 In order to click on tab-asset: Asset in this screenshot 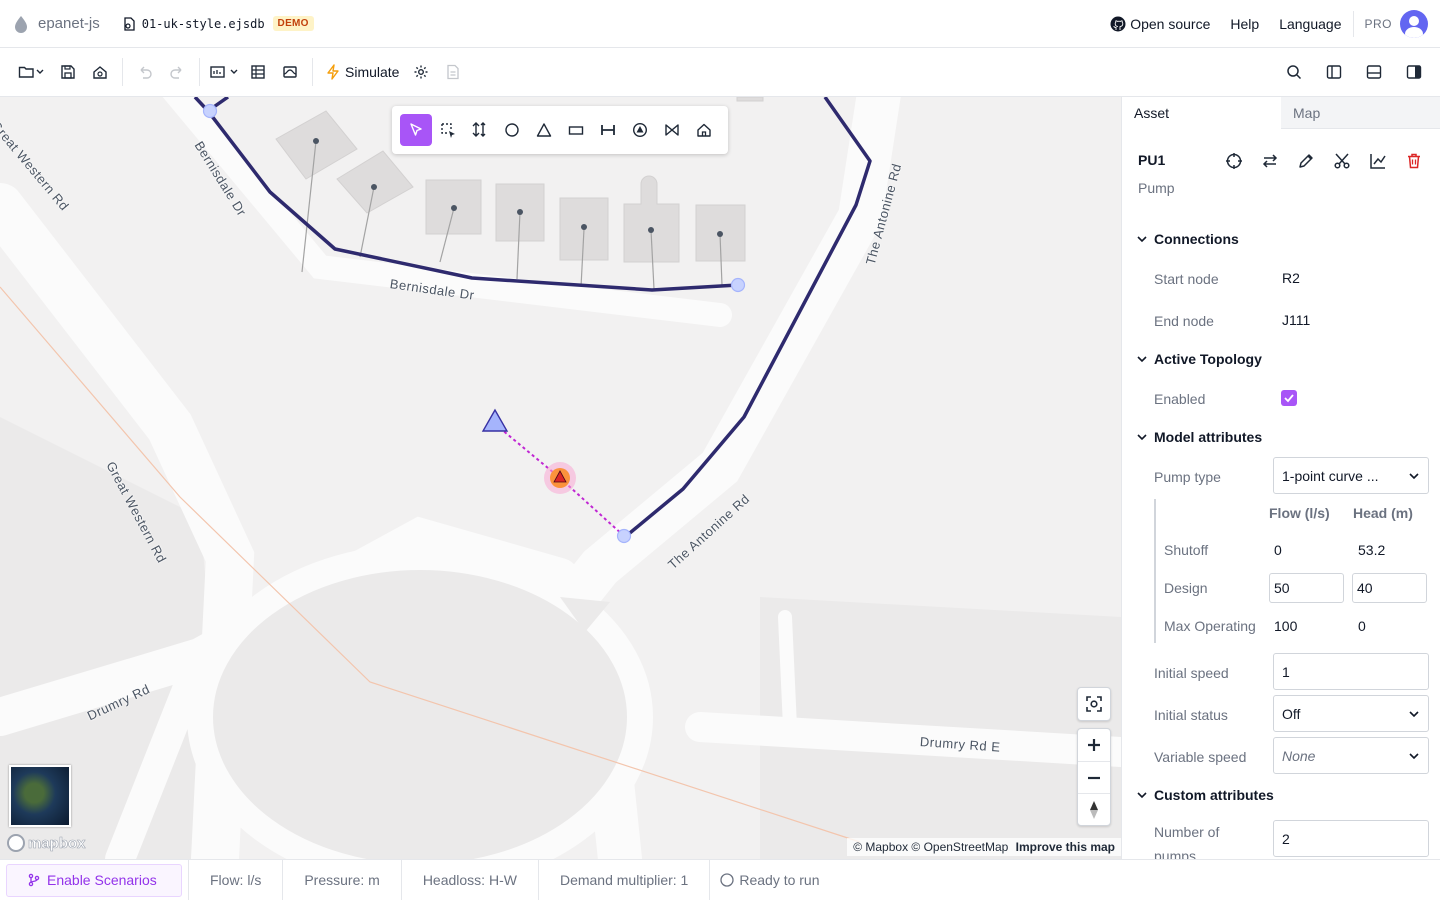, I will do `click(1201, 113)`.